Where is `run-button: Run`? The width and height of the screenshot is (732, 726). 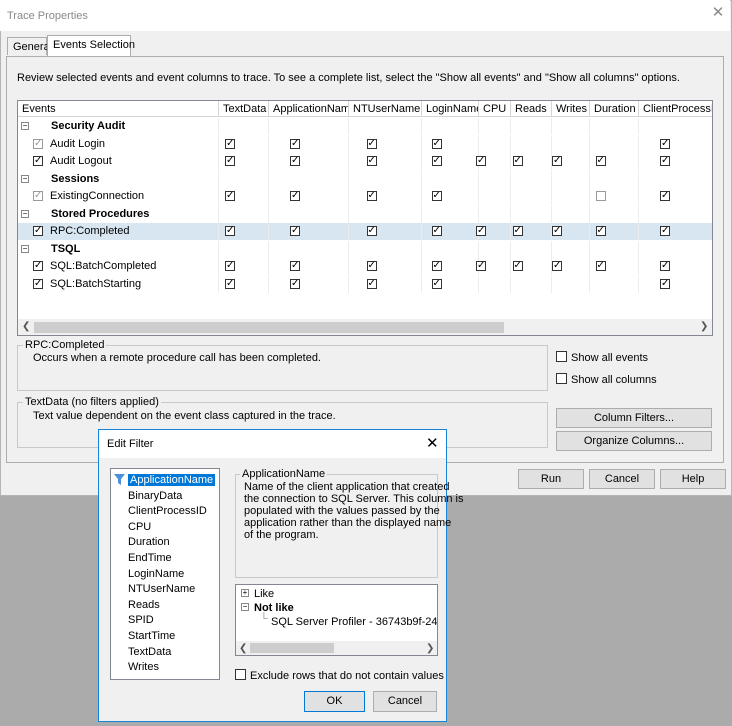
run-button: Run is located at coordinates (551, 479).